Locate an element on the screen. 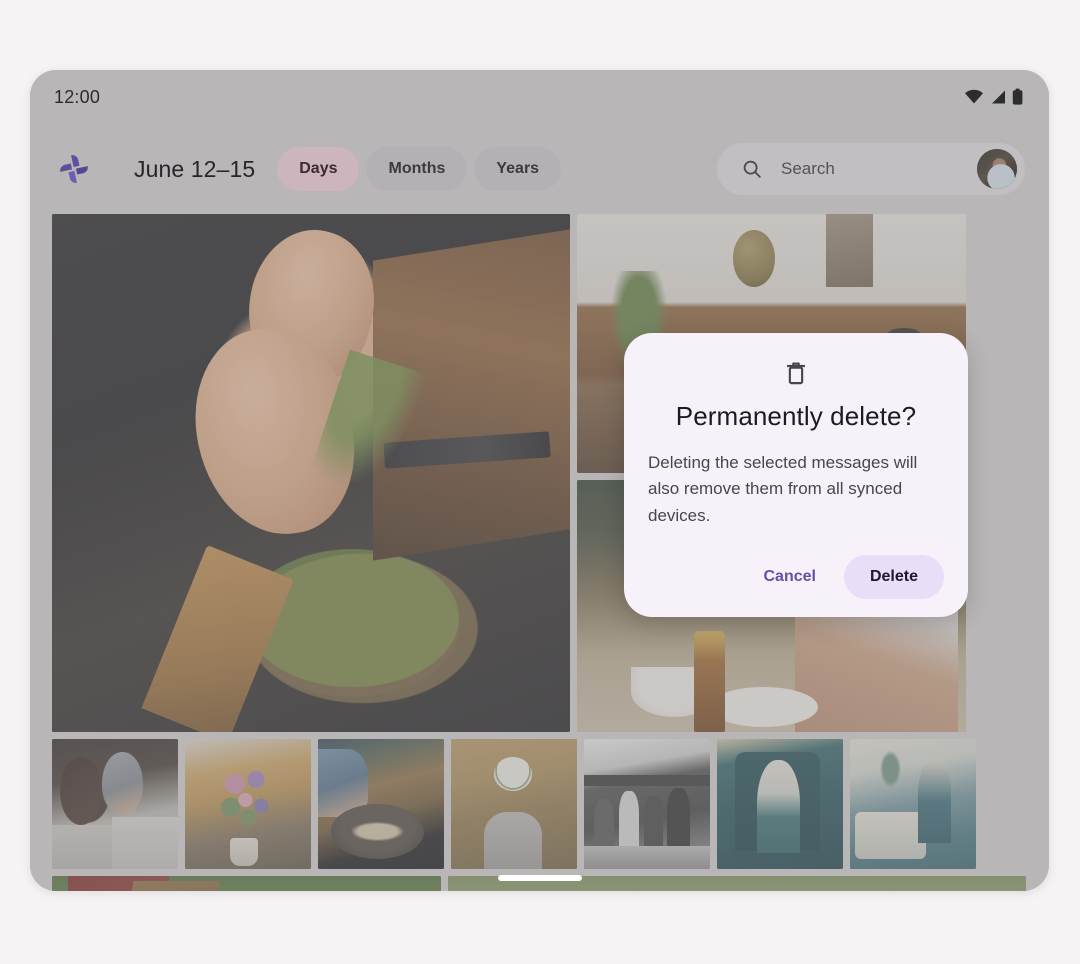 The height and width of the screenshot is (964, 1080). dialog-icon-row is located at coordinates (796, 373).